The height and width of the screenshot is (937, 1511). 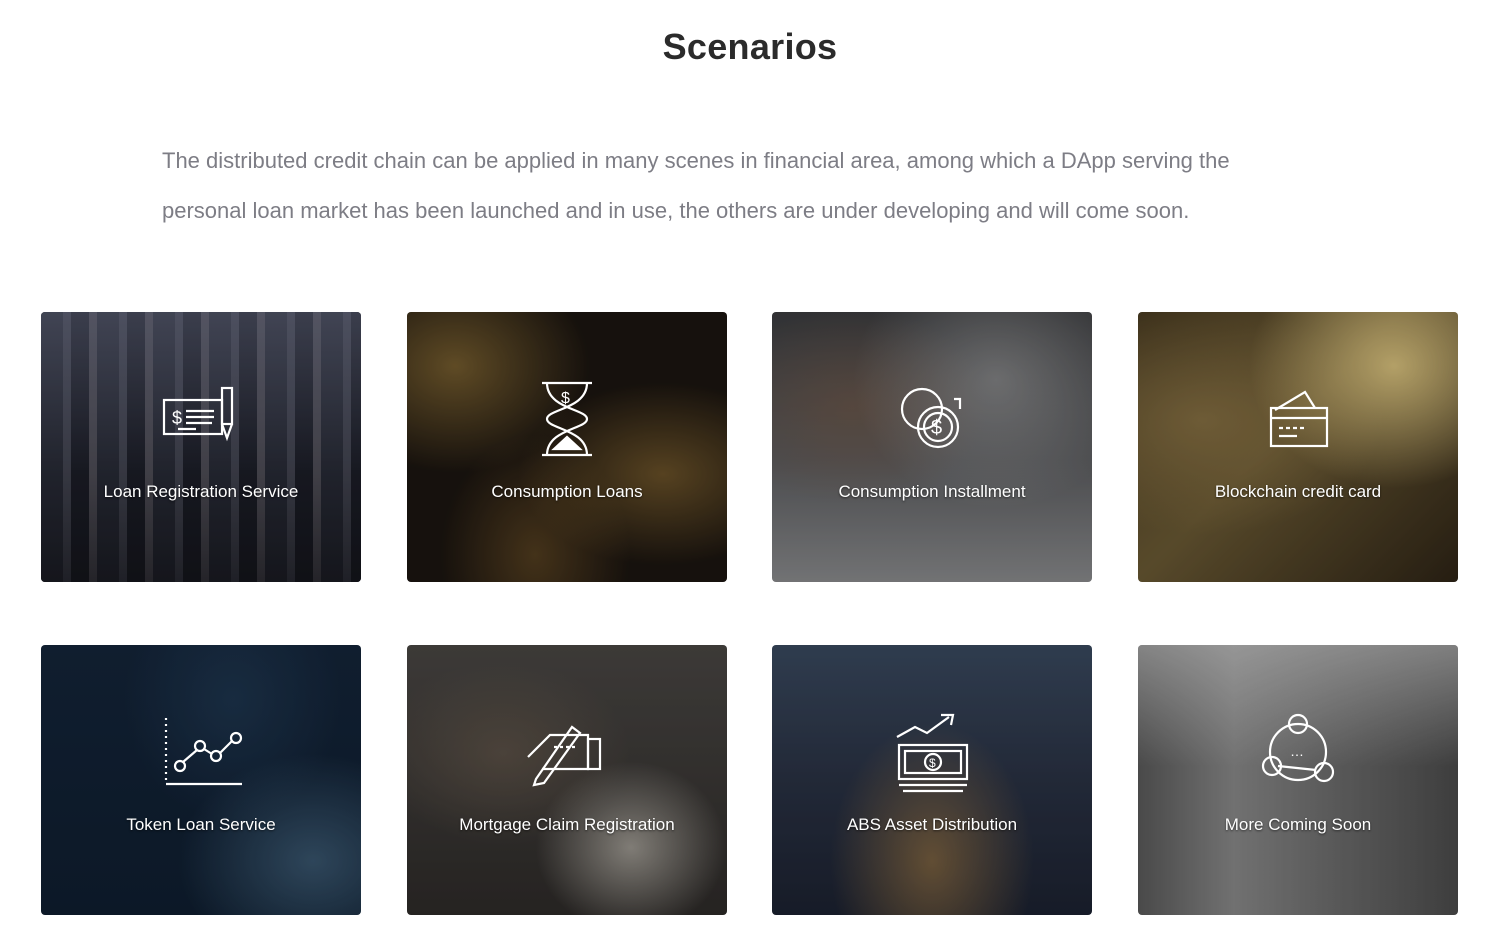 What do you see at coordinates (201, 752) in the screenshot?
I see `line-chart-icon` at bounding box center [201, 752].